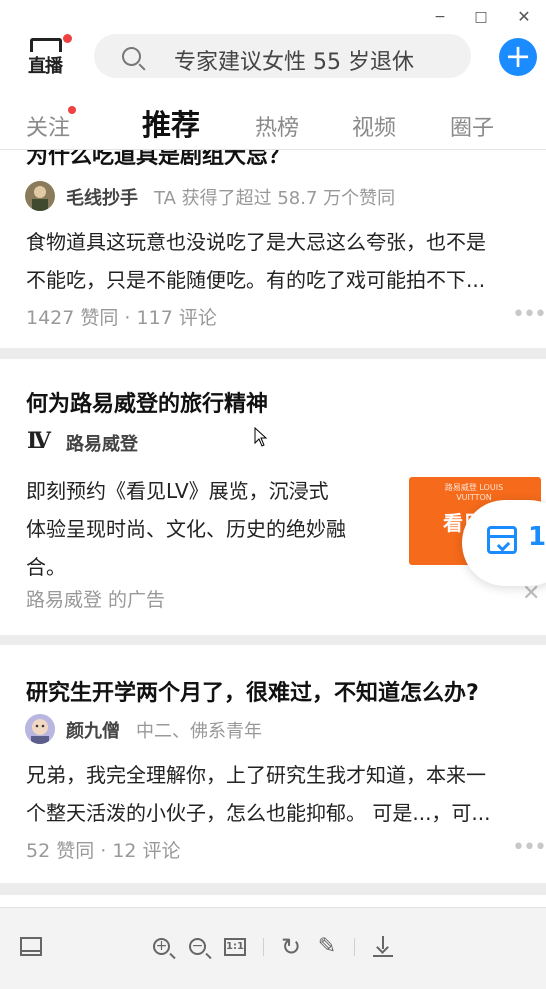 The height and width of the screenshot is (989, 546). What do you see at coordinates (131, 56) in the screenshot?
I see `search-icon` at bounding box center [131, 56].